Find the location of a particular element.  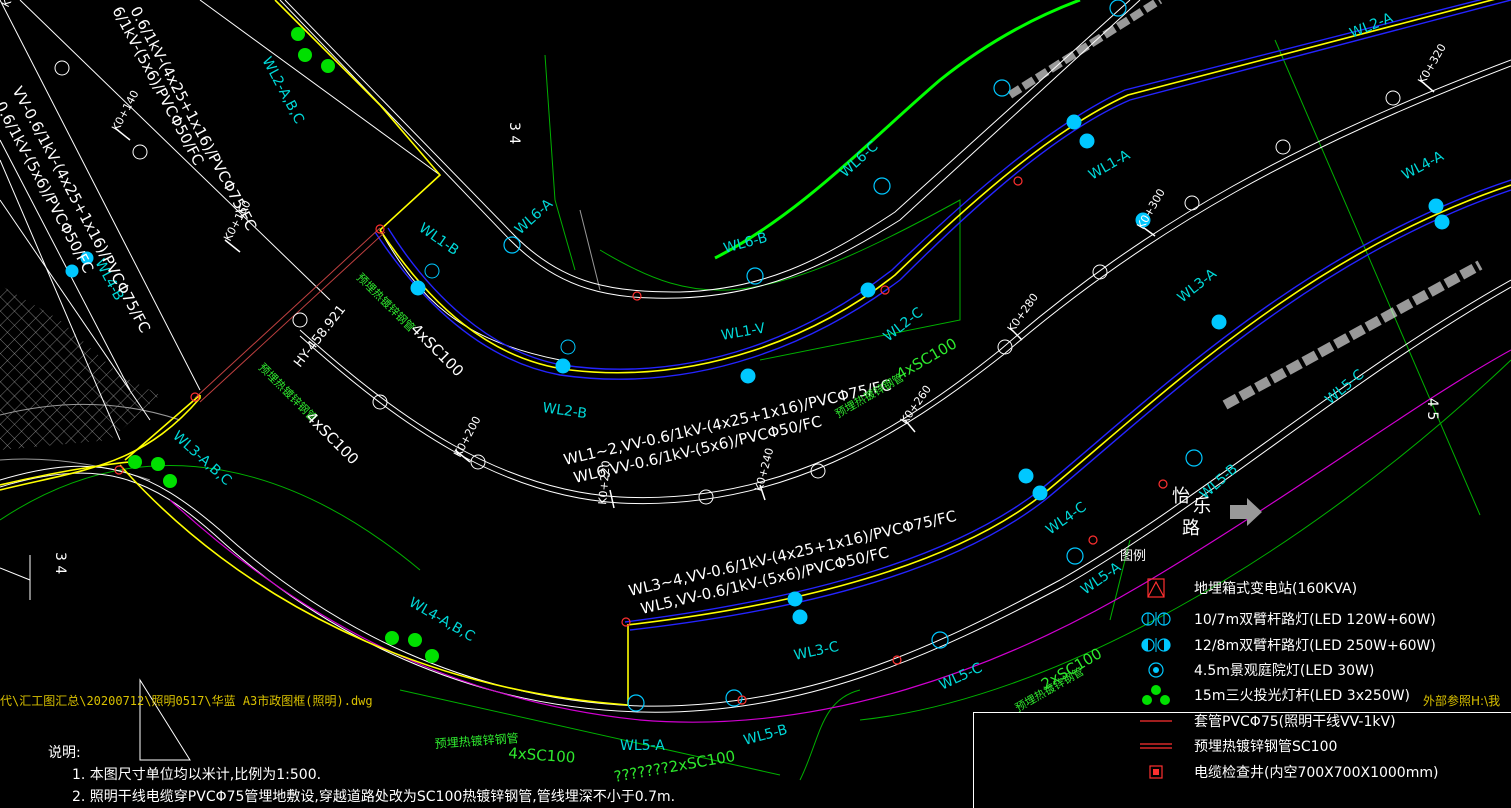

legend-item: 10/7m双臂杆路灯(LED 120W+60W) is located at coordinates (1286, 619).